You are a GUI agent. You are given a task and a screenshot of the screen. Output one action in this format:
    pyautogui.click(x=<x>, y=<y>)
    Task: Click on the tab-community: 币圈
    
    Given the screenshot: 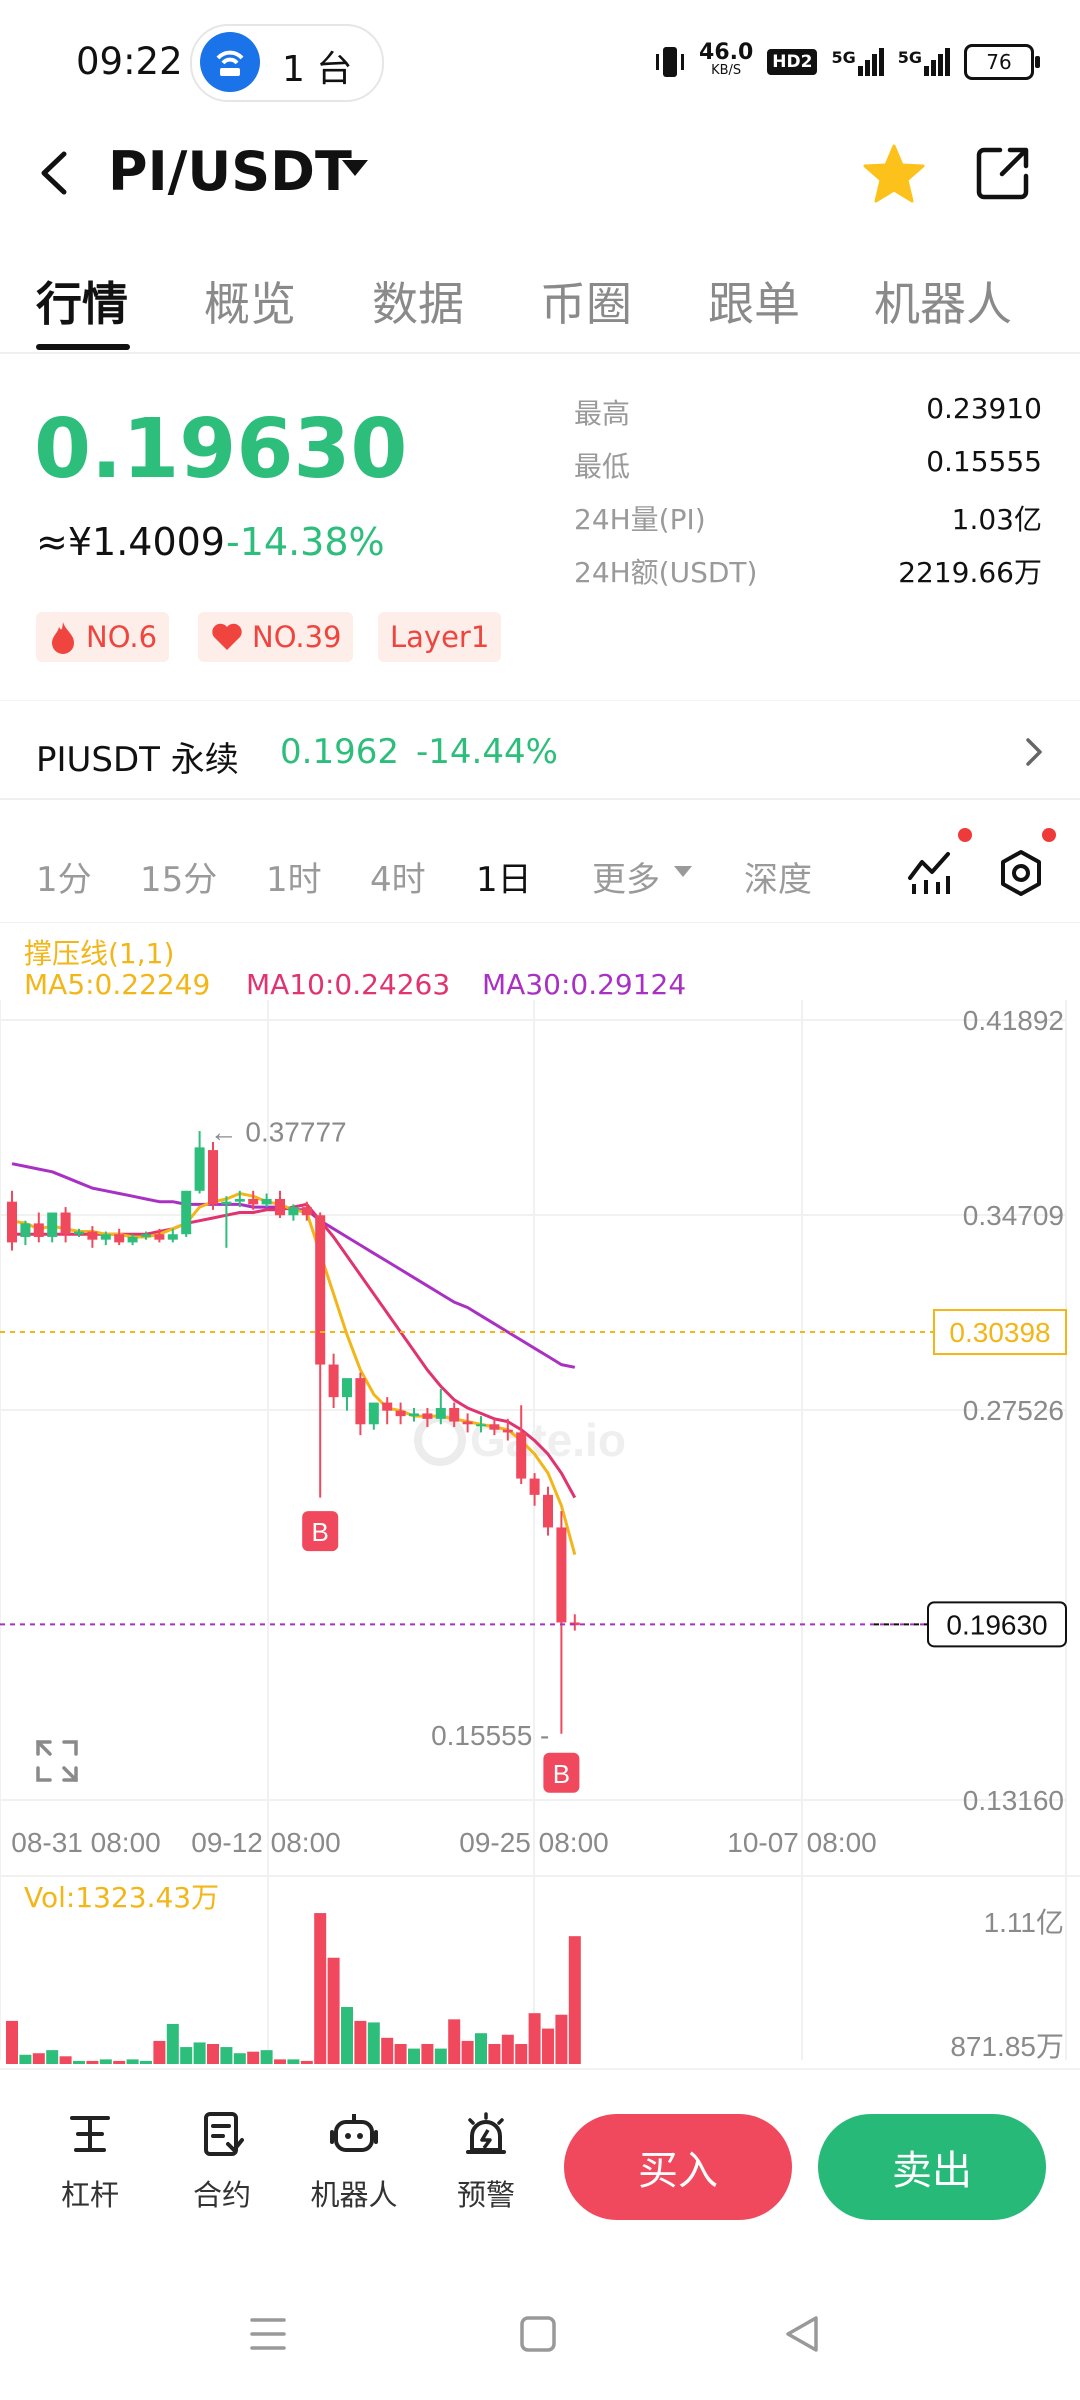 What is the action you would take?
    pyautogui.click(x=586, y=301)
    